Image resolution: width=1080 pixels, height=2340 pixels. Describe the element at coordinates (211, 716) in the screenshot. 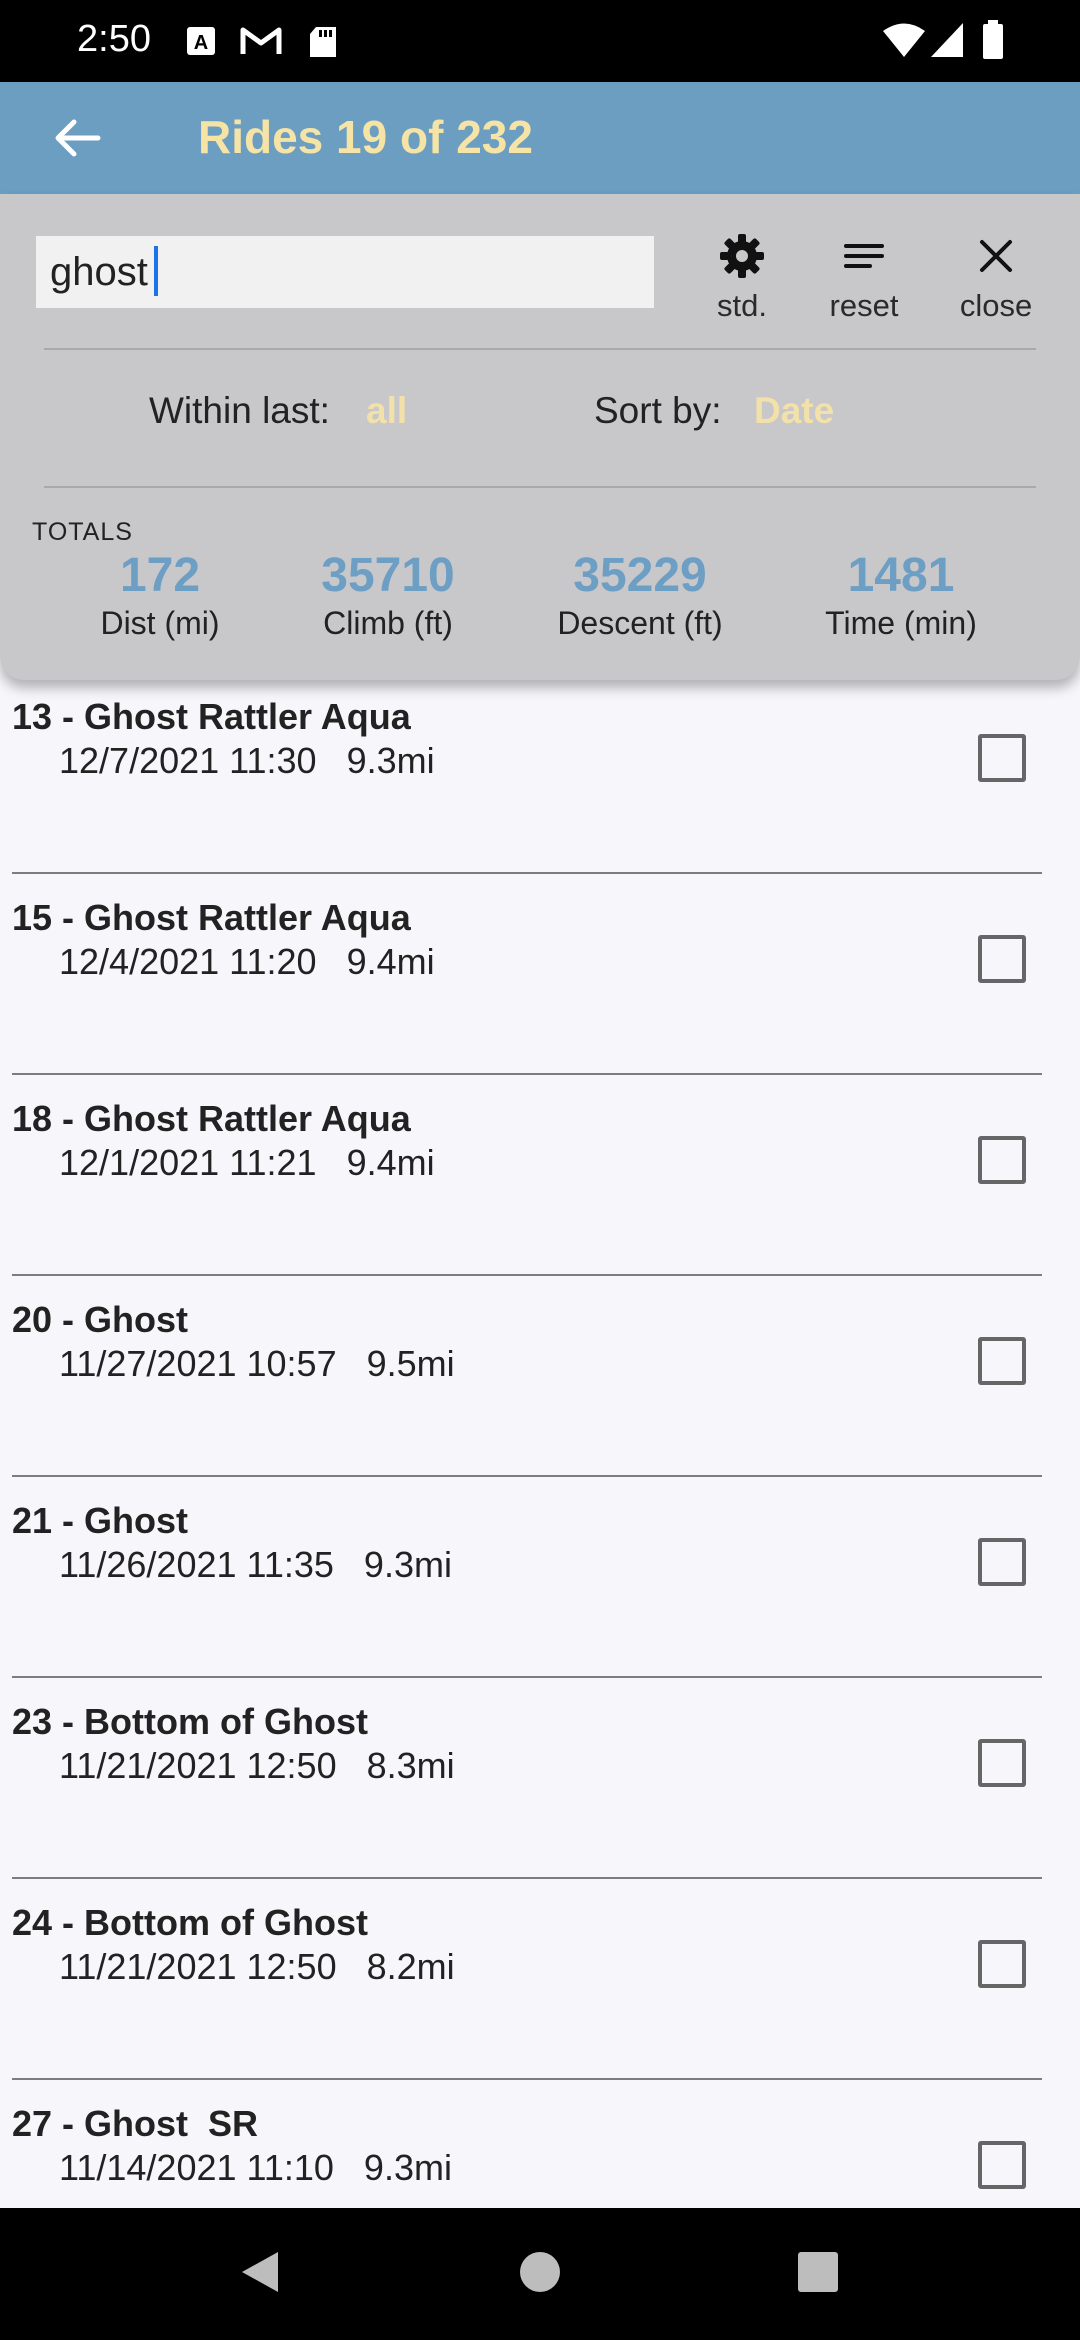

I see `ride-title: 13 - Ghost Rattler Aqua` at that location.